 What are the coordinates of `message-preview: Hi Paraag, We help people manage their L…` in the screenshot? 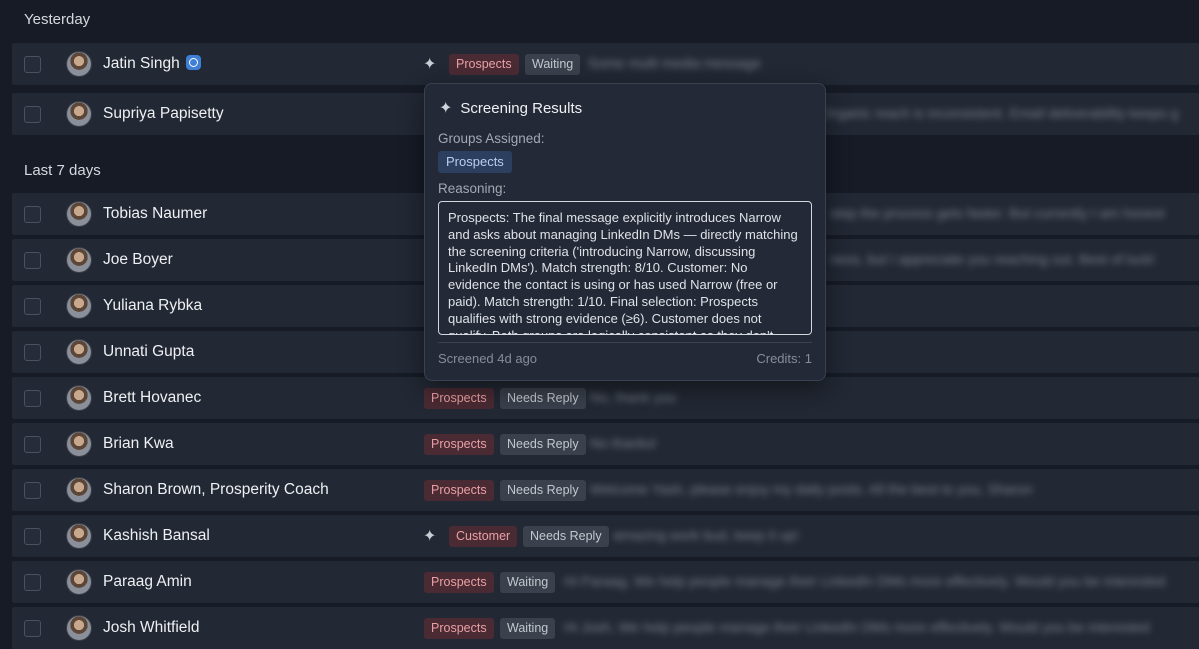 It's located at (865, 581).